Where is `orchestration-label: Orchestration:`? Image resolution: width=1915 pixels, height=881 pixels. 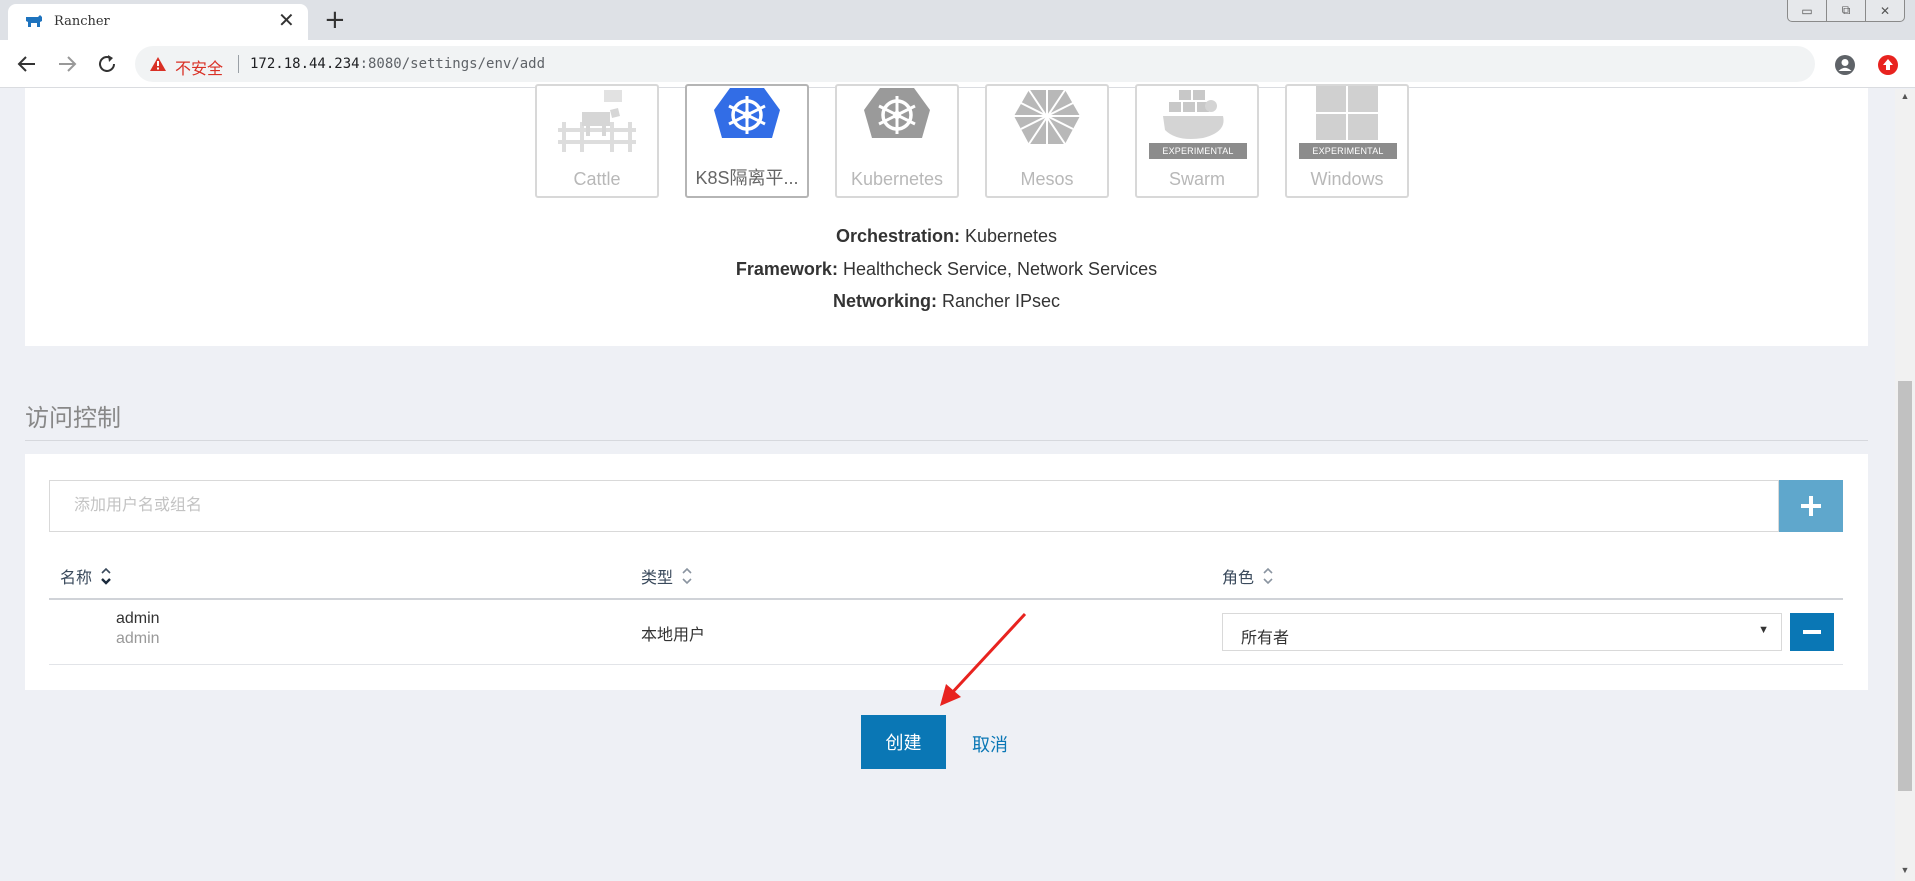
orchestration-label: Orchestration: is located at coordinates (897, 236).